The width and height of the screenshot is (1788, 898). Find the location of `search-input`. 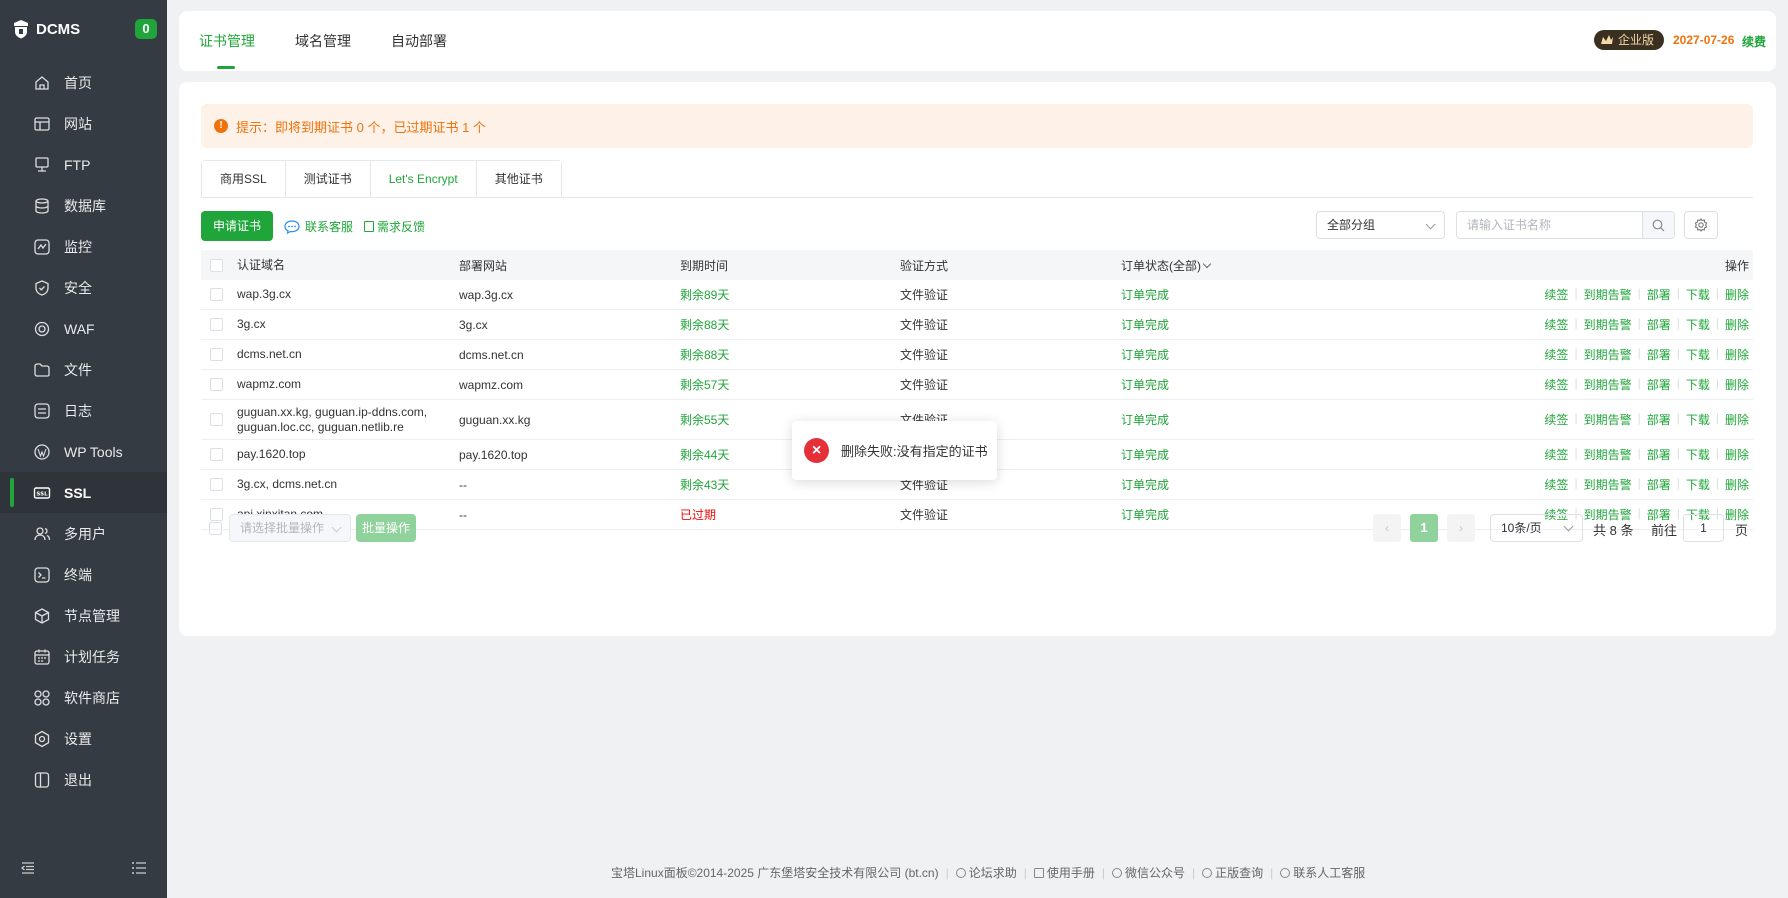

search-input is located at coordinates (1549, 225).